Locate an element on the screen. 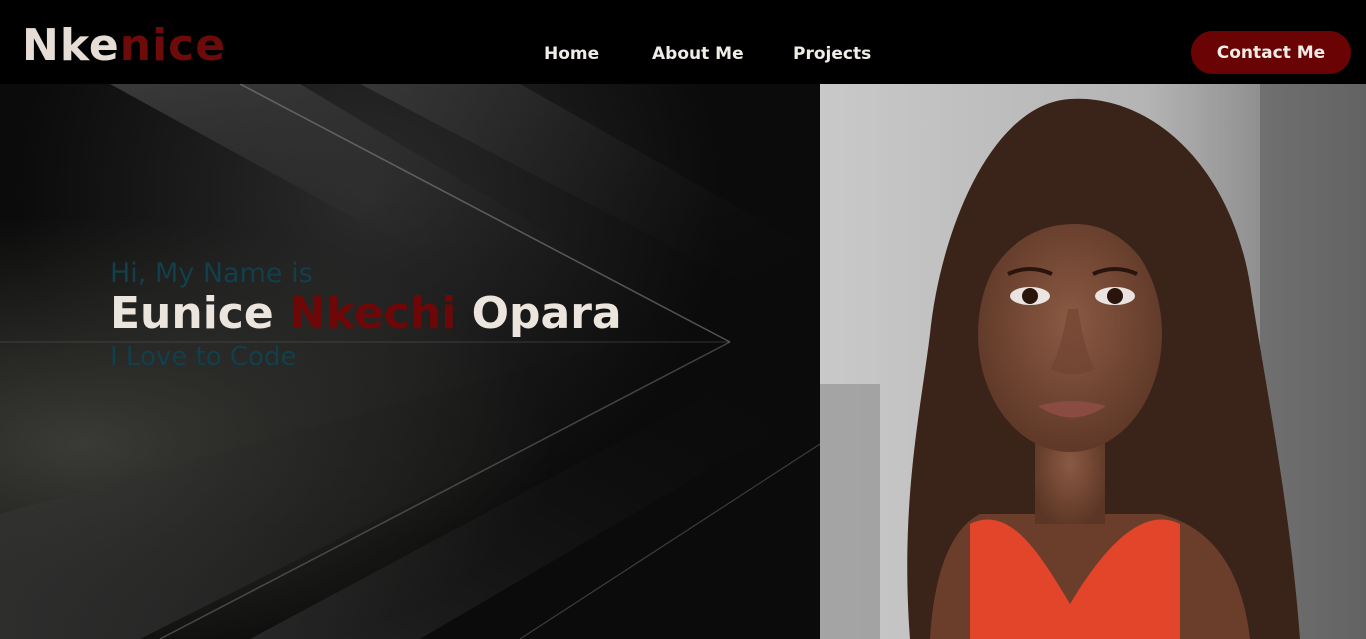 The height and width of the screenshot is (639, 1366). hero-name: Eunice Nkechi Opara is located at coordinates (366, 313).